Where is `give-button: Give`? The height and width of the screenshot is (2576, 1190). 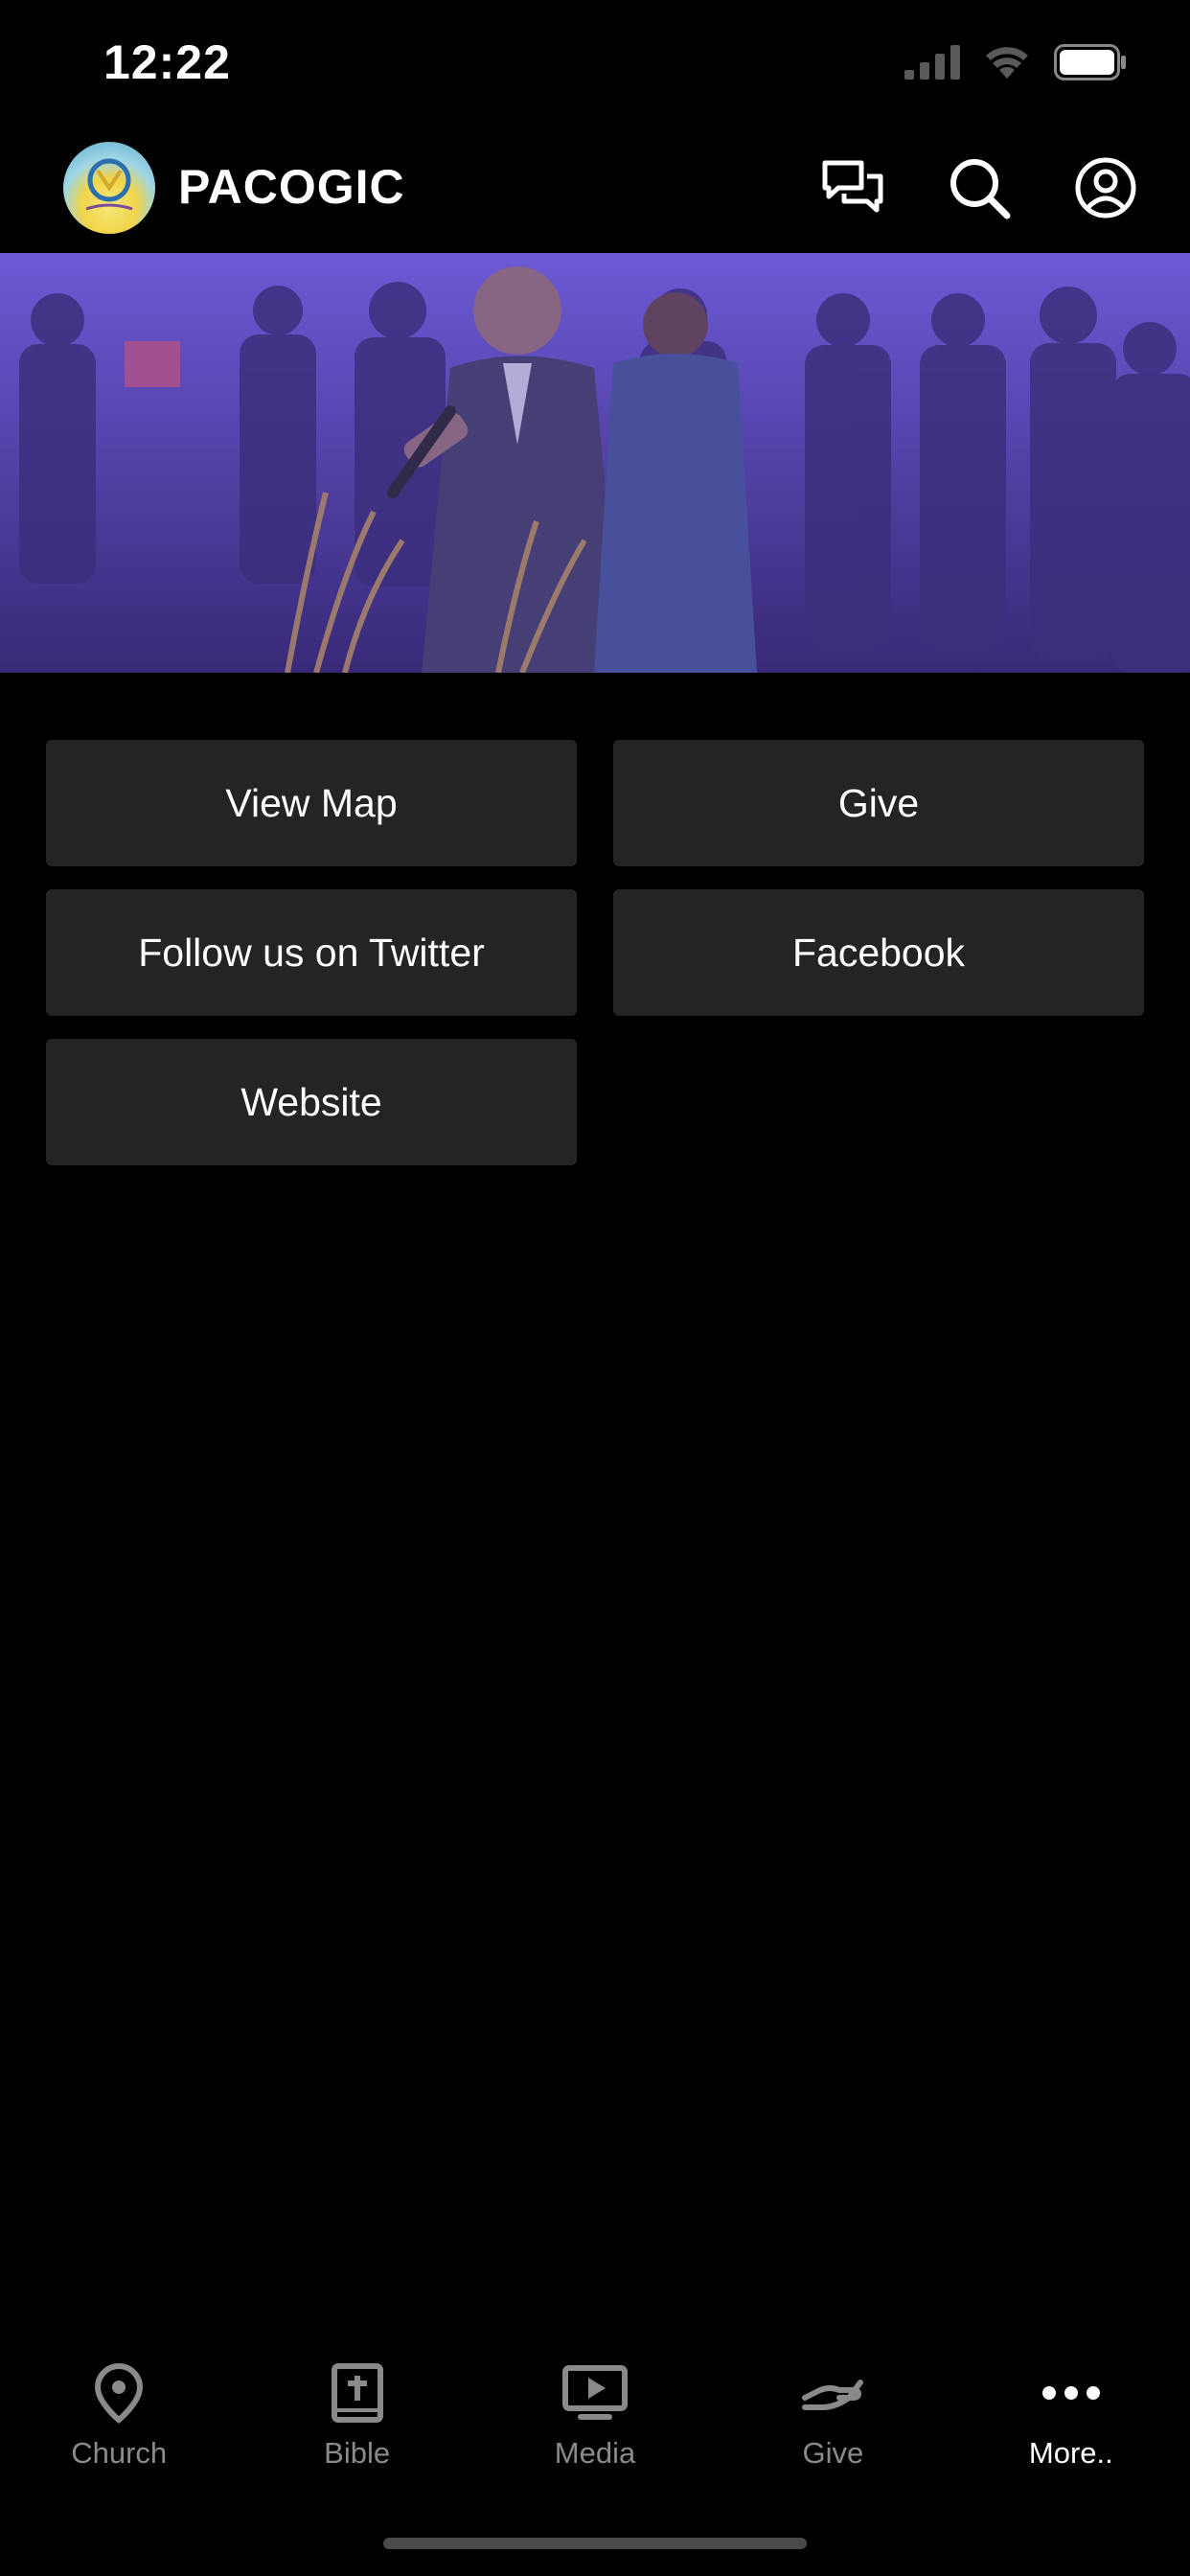
give-button: Give is located at coordinates (879, 803).